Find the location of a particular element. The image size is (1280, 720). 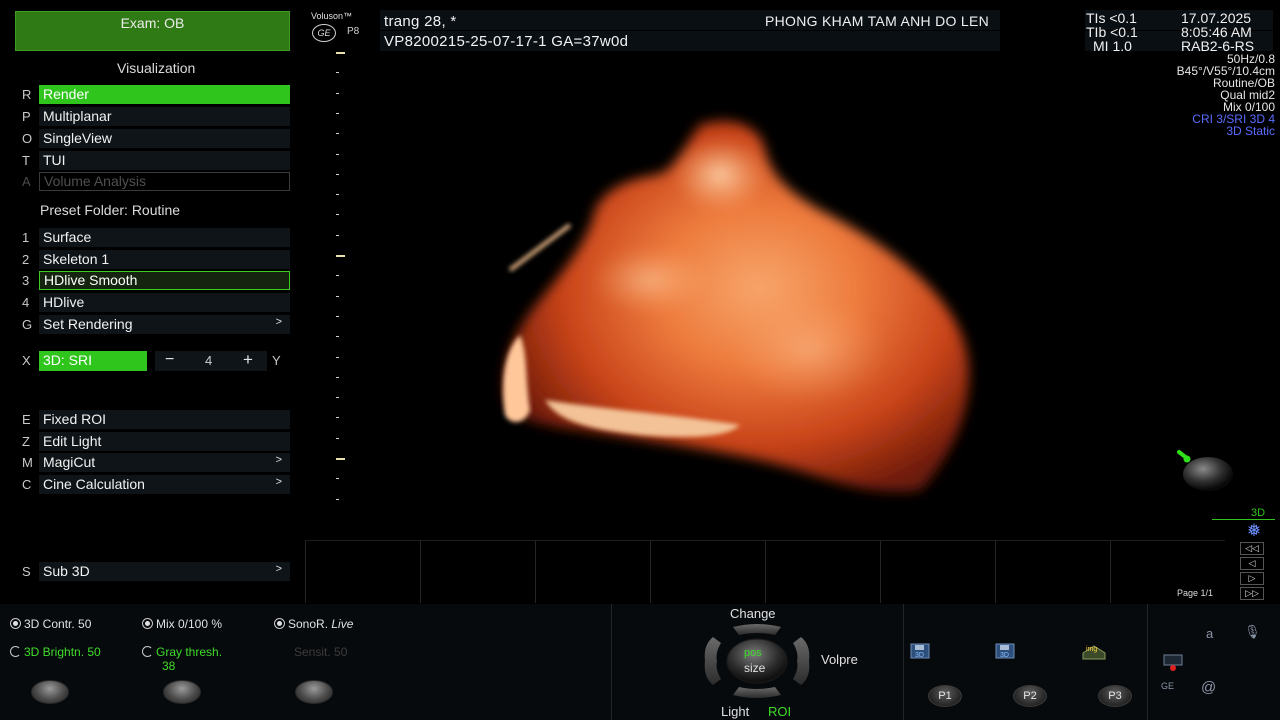

rewind-icon: ◁◁ is located at coordinates (1252, 548).